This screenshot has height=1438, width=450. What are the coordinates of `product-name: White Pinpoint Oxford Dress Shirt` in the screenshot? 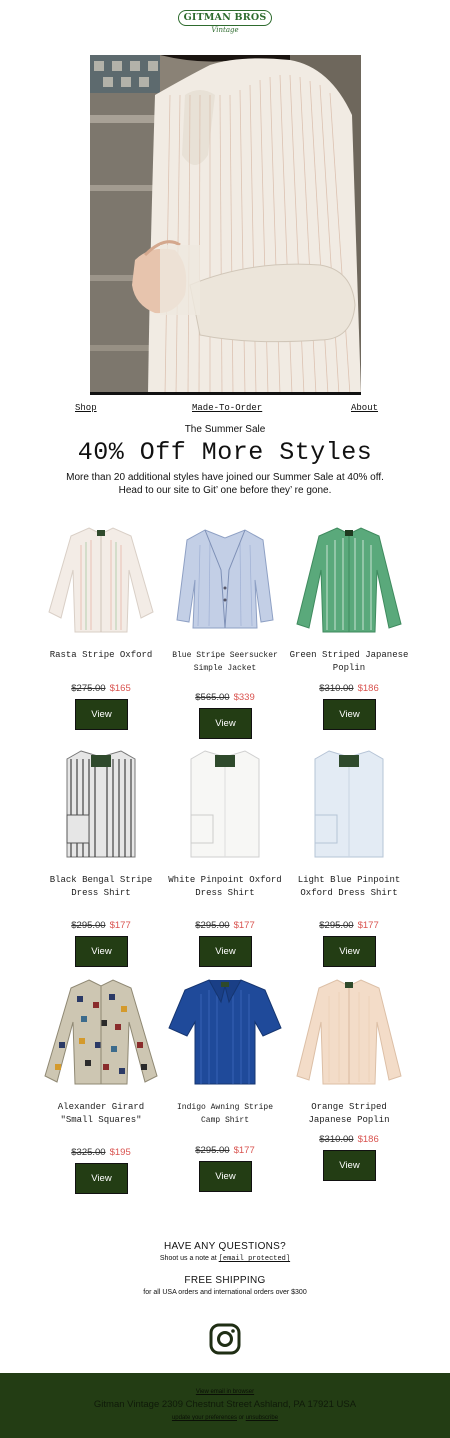 It's located at (225, 887).